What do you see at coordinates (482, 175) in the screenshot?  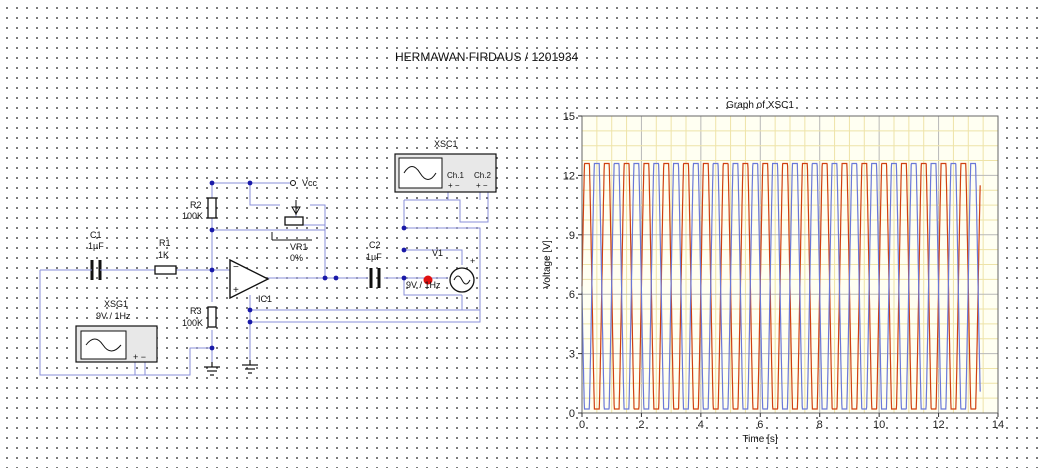 I see `xsc1-ch2: Ch.2` at bounding box center [482, 175].